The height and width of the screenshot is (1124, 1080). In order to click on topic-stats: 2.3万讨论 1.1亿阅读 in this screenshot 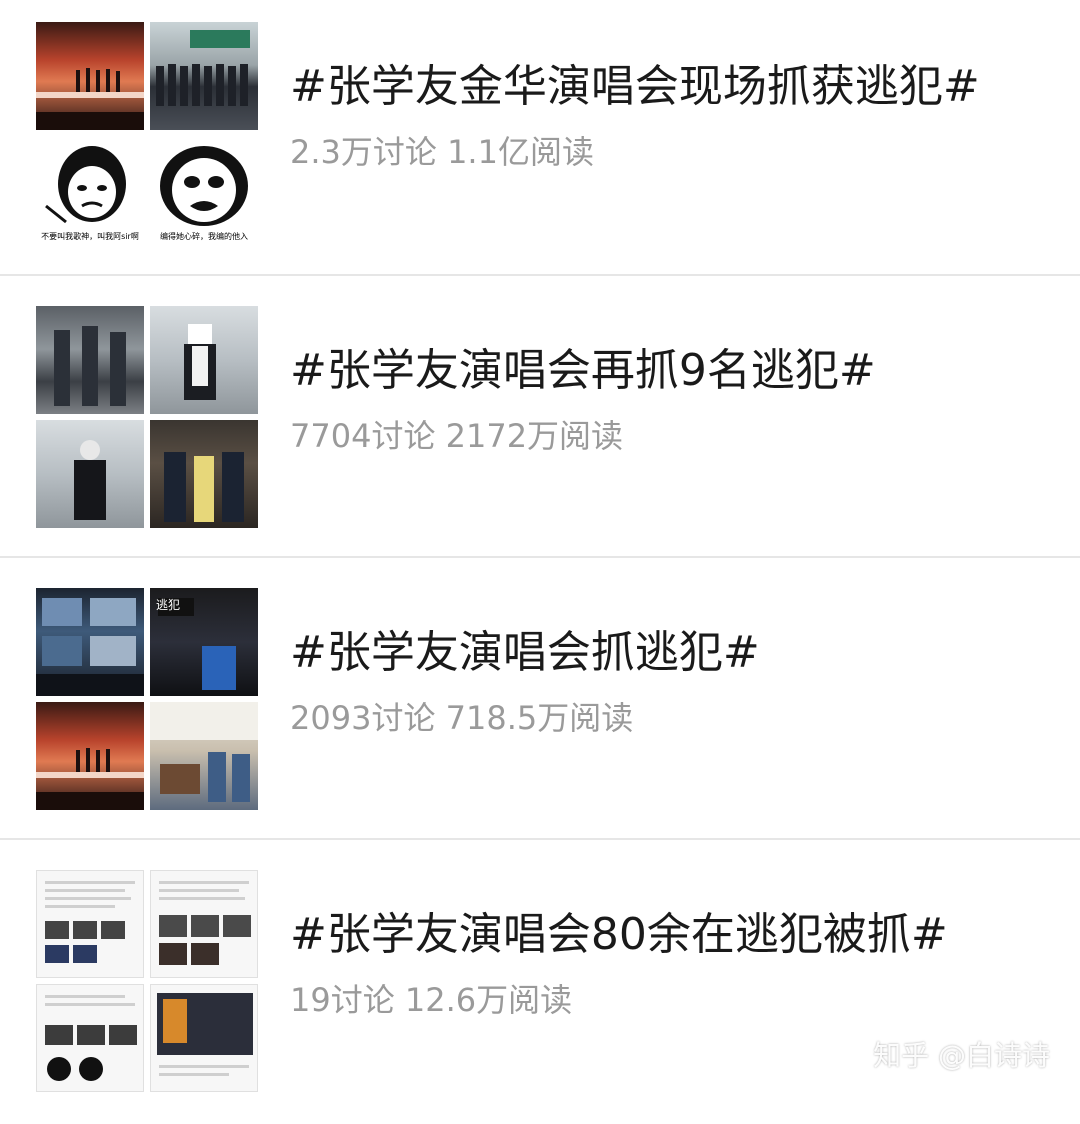, I will do `click(442, 152)`.